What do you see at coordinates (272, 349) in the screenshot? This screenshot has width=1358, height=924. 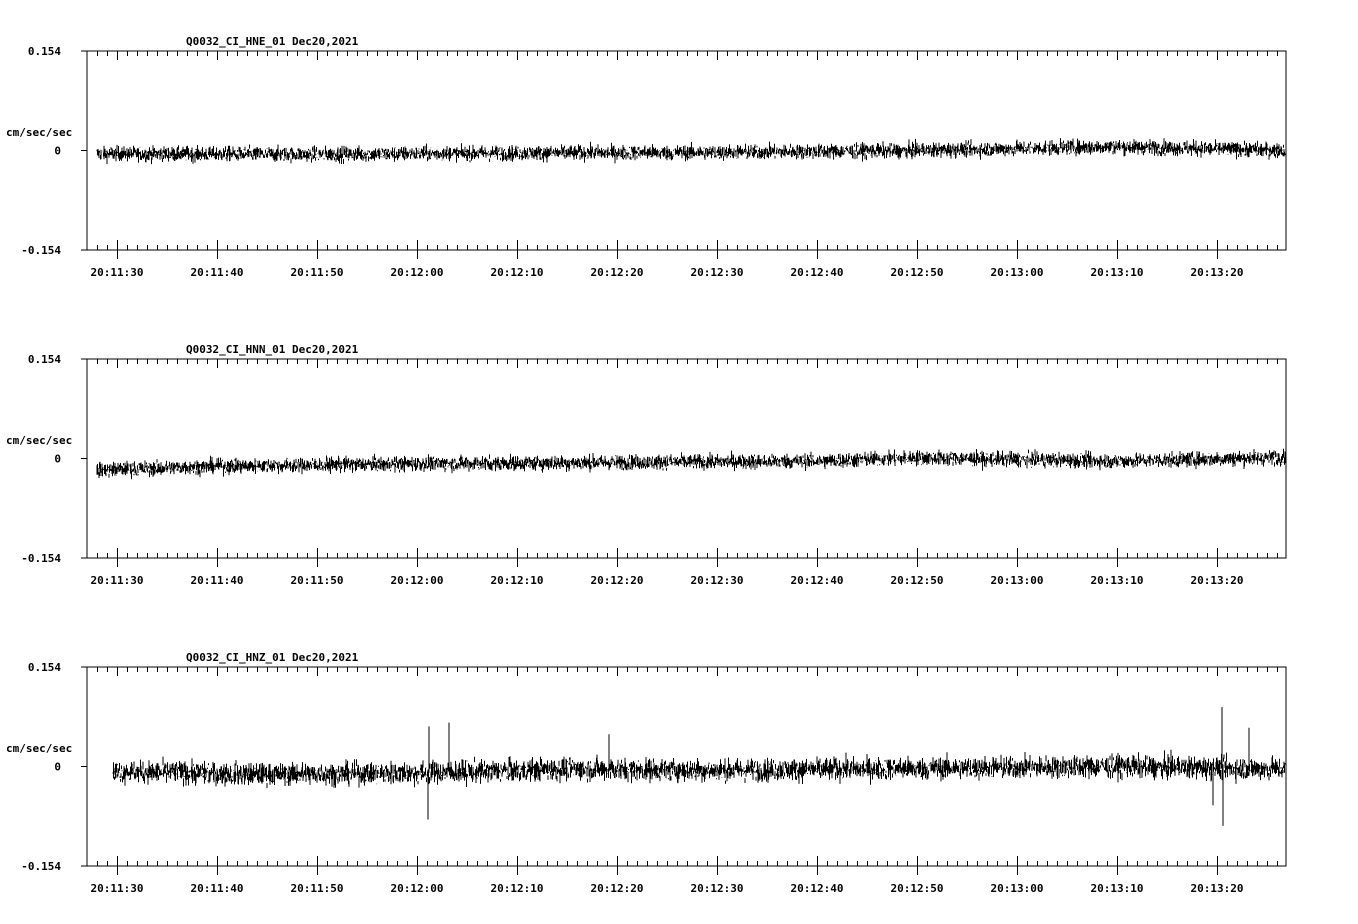 I see `panel-title: Q0032_CI_HNN_01 Dec20,2021` at bounding box center [272, 349].